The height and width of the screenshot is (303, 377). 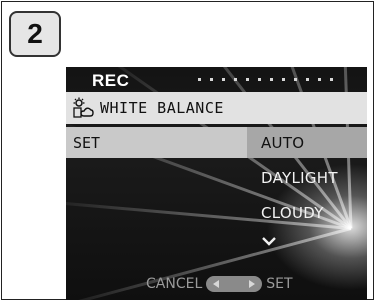 I want to click on menu-title: WHITE BALANCE, so click(x=162, y=108).